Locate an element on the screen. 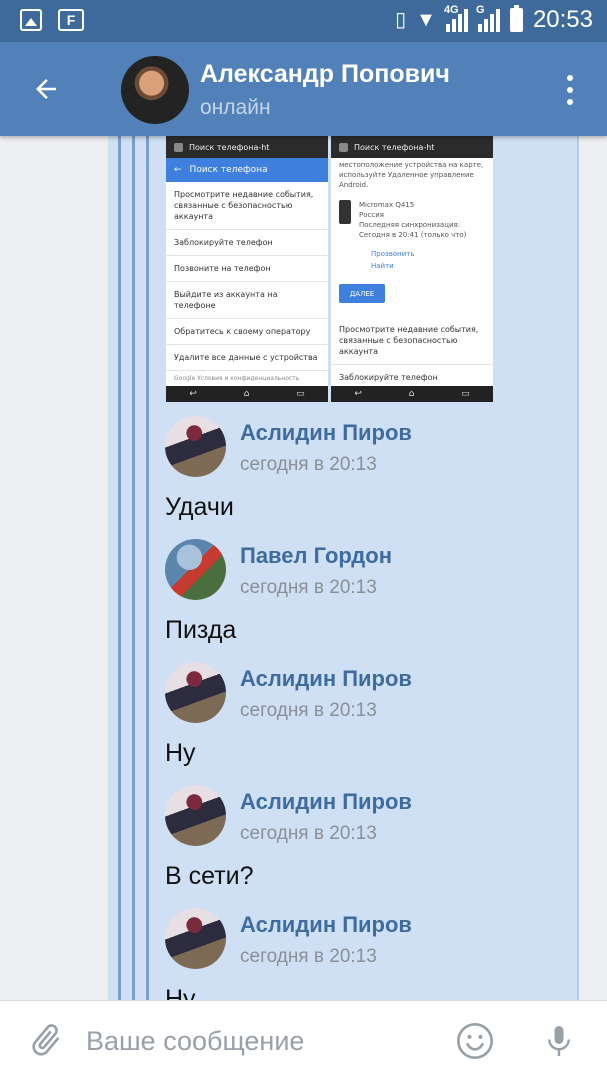 Image resolution: width=607 pixels, height=1080 pixels. message-text: В сети? is located at coordinates (209, 876).